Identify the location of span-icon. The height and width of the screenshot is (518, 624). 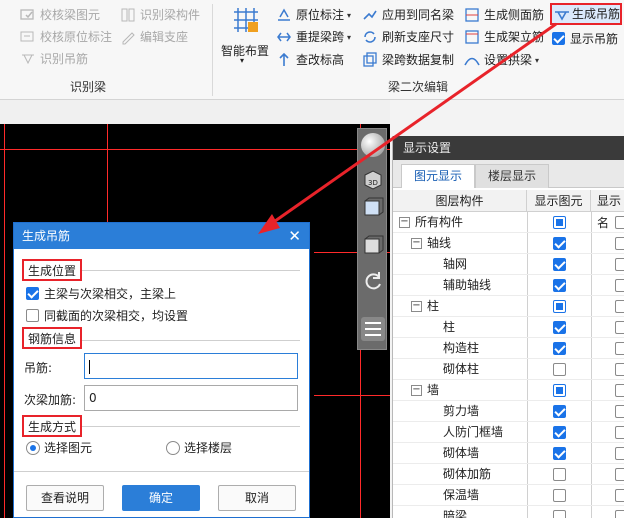
(284, 37).